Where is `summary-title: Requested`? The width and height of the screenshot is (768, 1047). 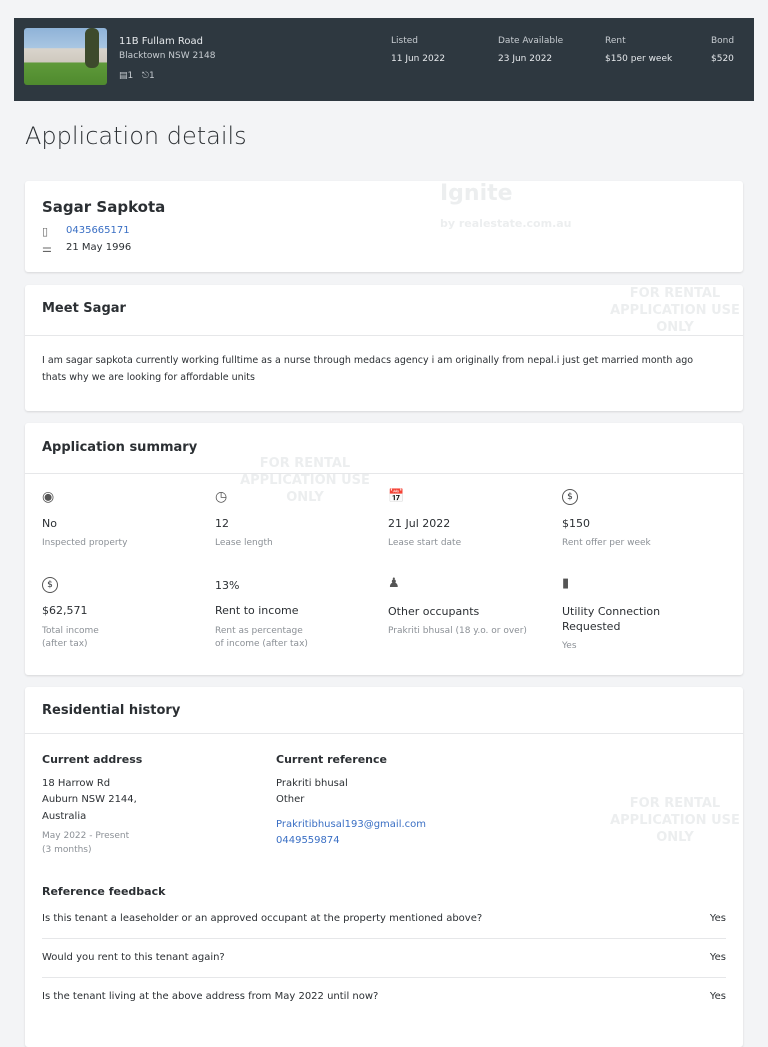 summary-title: Requested is located at coordinates (591, 626).